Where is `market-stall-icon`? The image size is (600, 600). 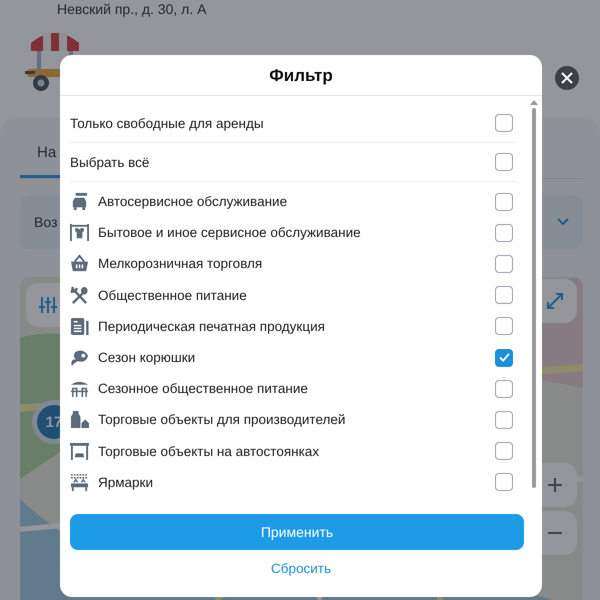 market-stall-icon is located at coordinates (79, 482).